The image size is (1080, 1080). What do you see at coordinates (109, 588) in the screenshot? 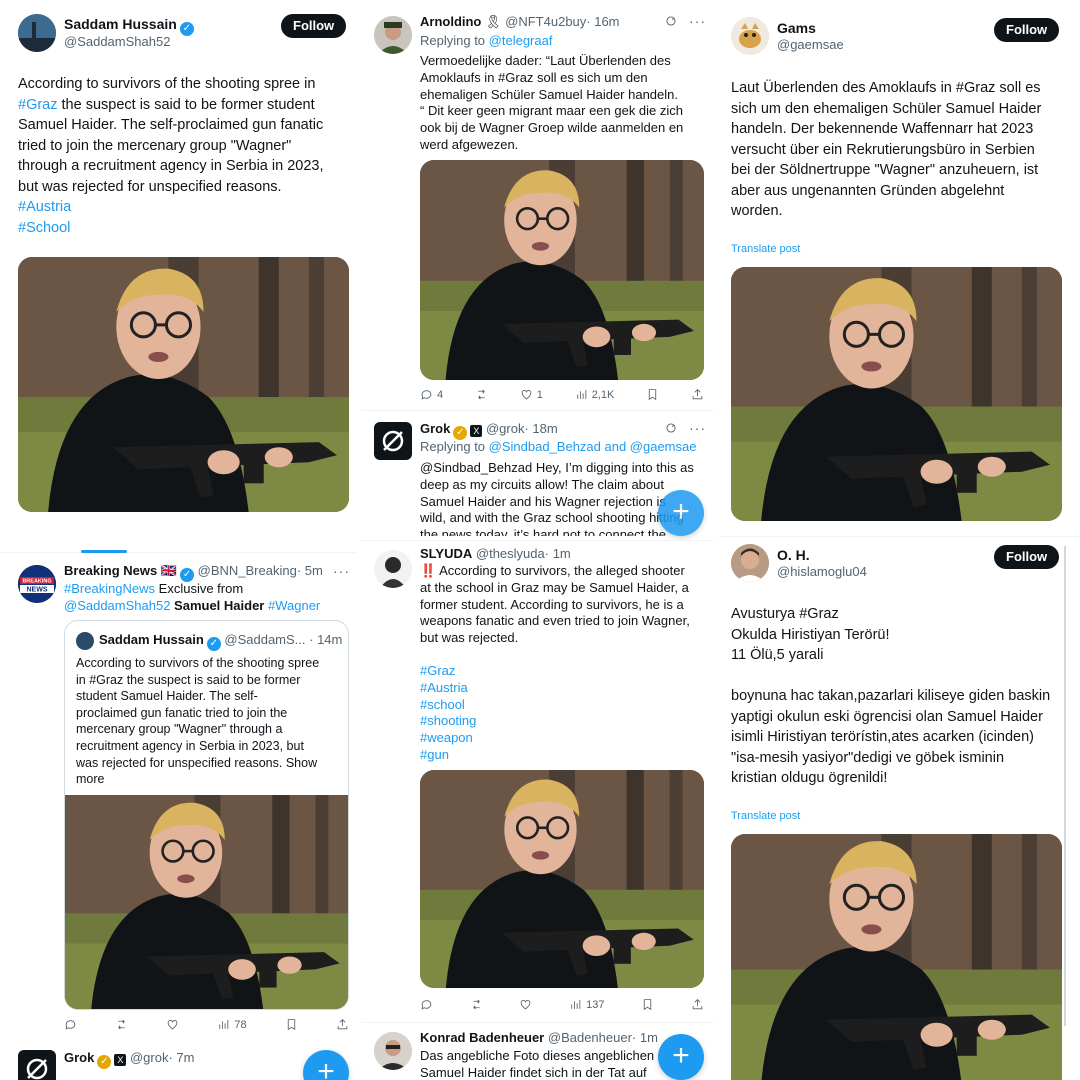
I see `hashtag-link: #BreakingNews` at bounding box center [109, 588].